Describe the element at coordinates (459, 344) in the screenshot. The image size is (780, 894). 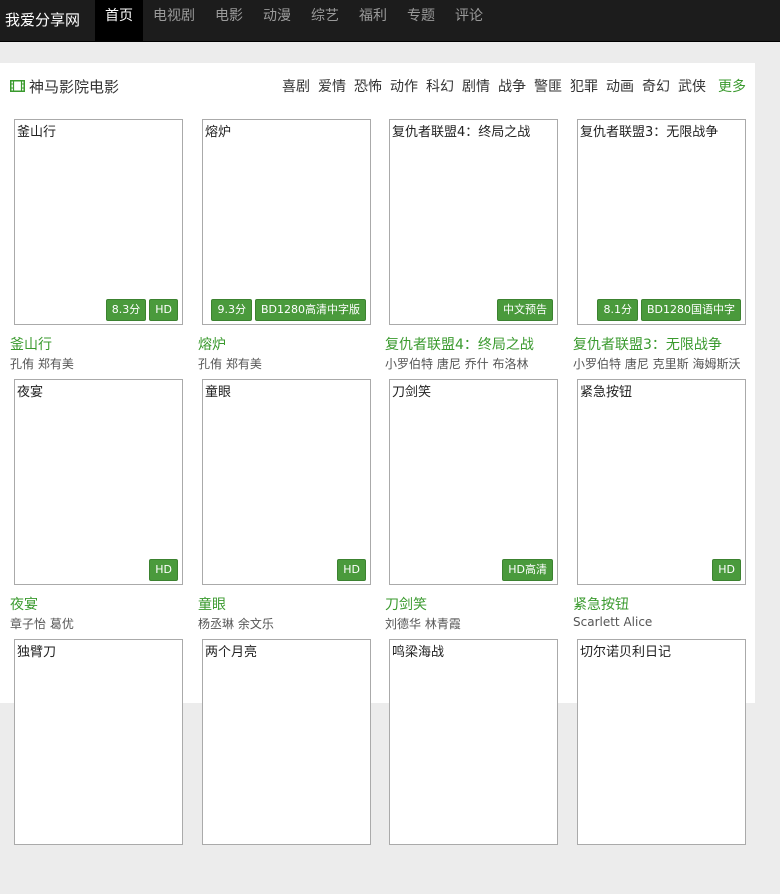
I see `movie-title-link: 复仇者联盟4：终局之战` at that location.